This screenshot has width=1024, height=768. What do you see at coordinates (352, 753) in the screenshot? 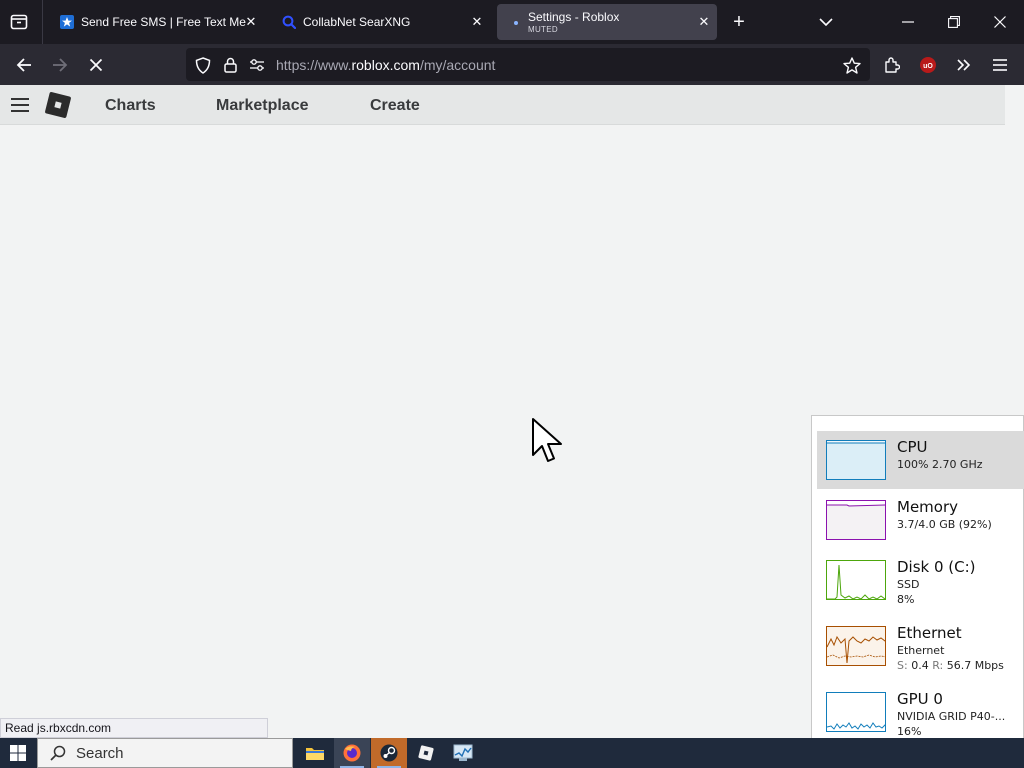
I see `firefox-icon` at bounding box center [352, 753].